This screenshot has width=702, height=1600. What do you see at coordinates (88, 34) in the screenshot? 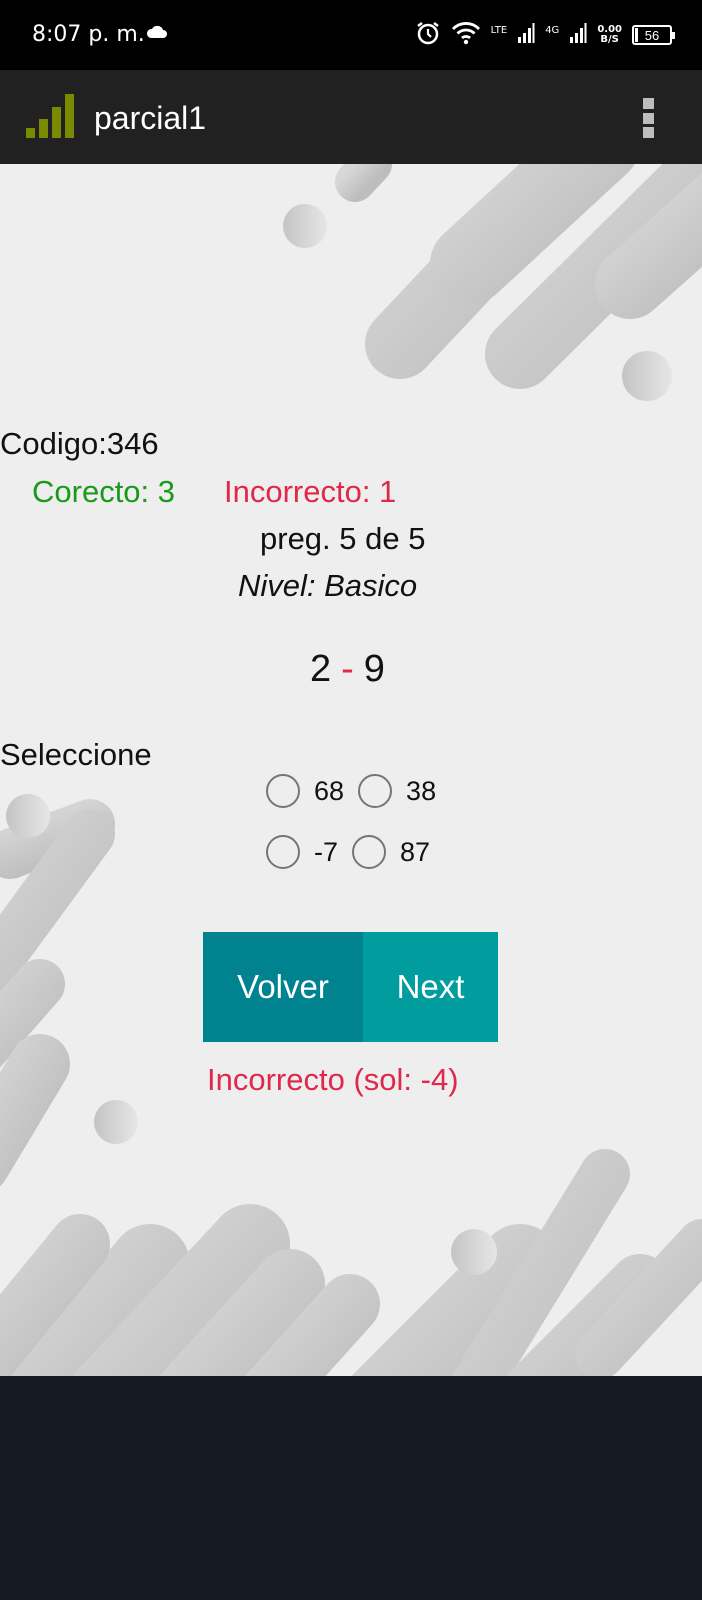
I see `status-time: 8:07 p. m.` at bounding box center [88, 34].